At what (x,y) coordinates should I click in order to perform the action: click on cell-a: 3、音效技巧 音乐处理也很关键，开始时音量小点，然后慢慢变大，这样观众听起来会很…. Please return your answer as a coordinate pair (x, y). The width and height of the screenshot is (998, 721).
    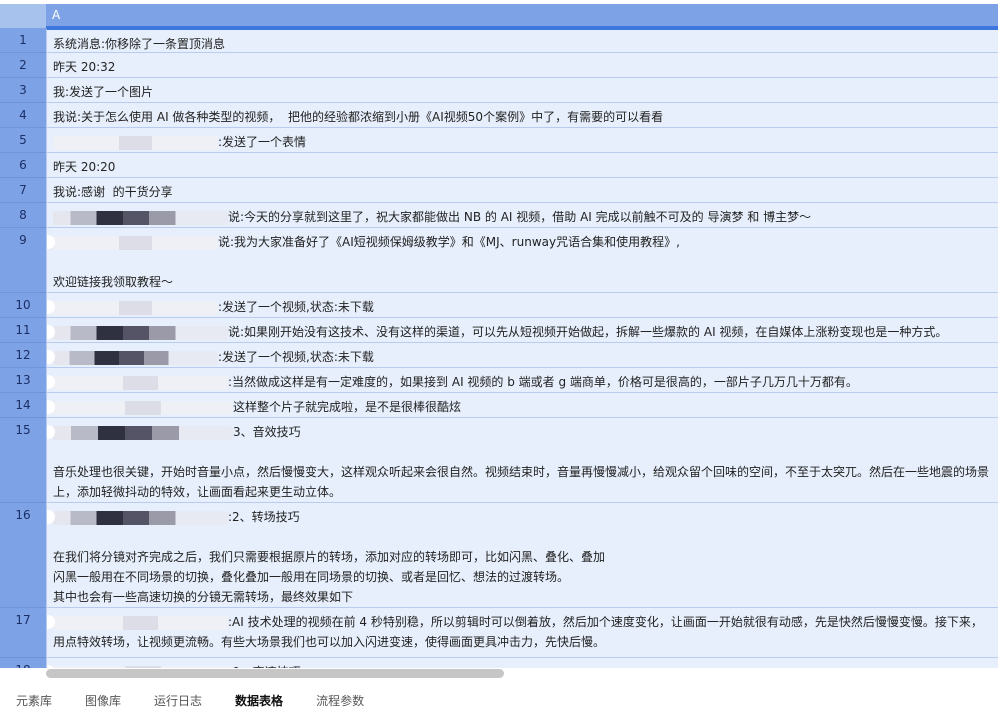
    Looking at the image, I should click on (522, 460).